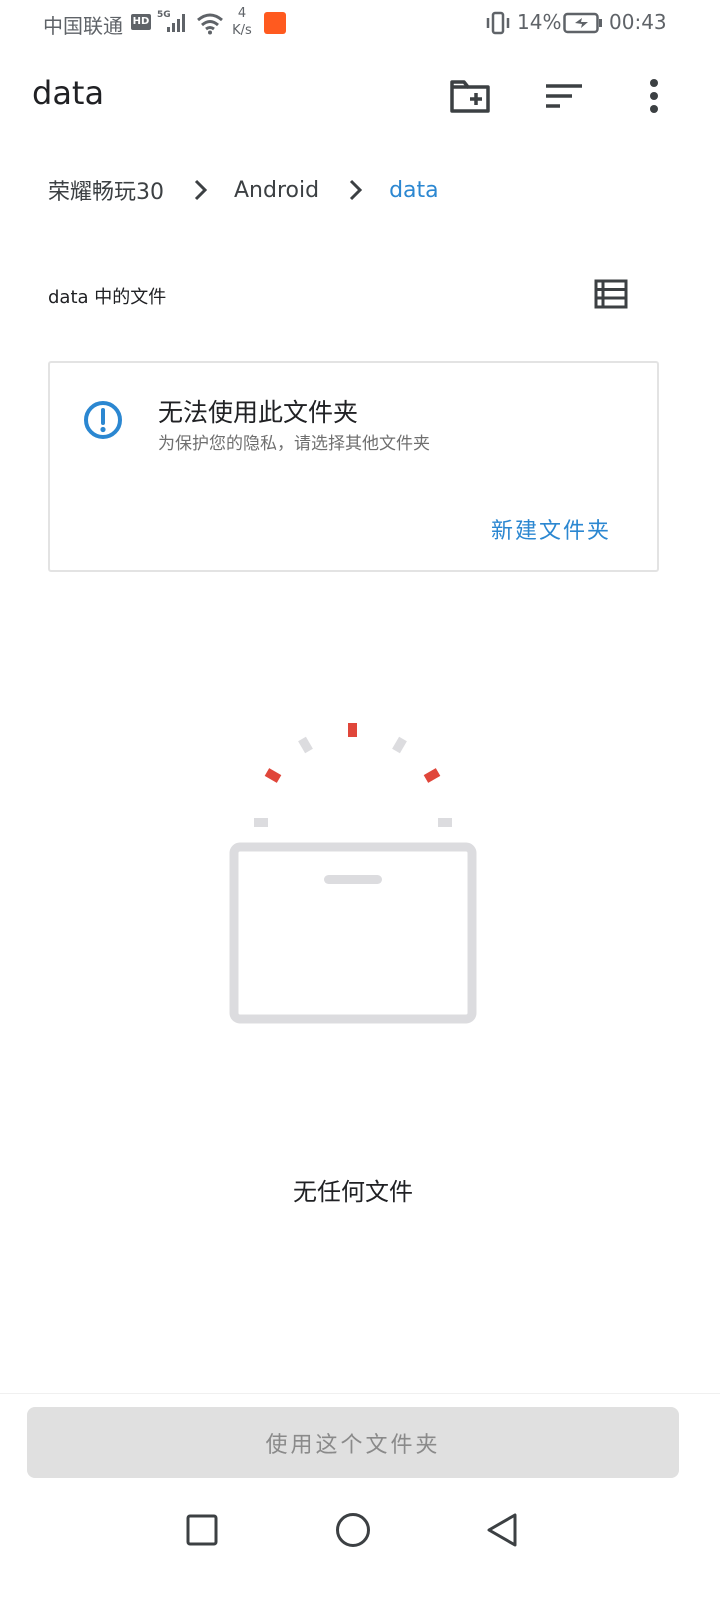 This screenshot has width=720, height=1600. I want to click on app-notification-icon, so click(275, 23).